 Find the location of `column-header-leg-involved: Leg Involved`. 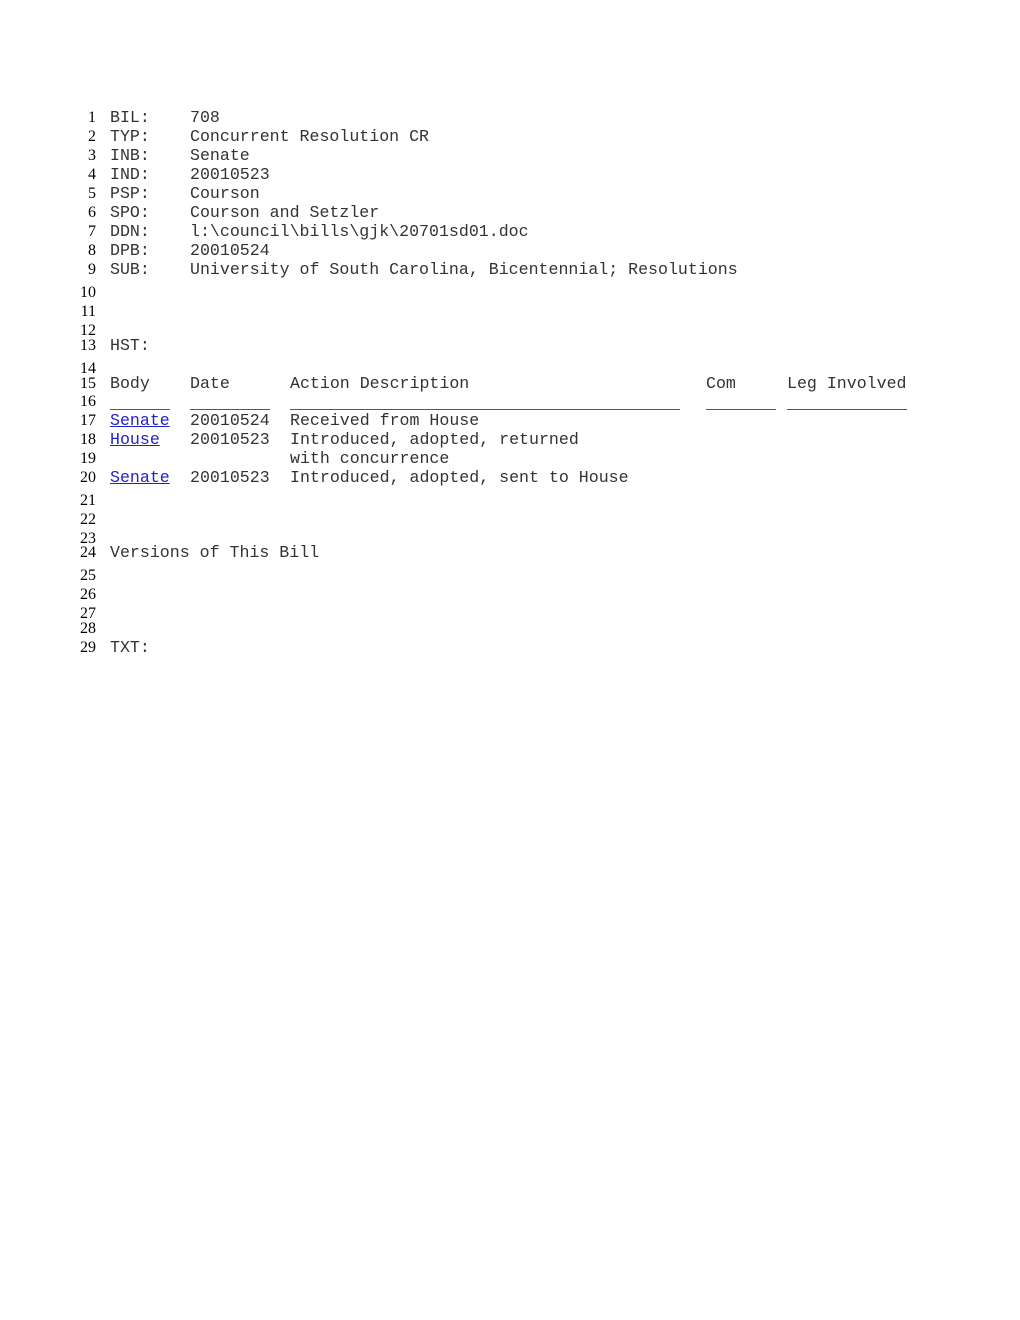

column-header-leg-involved: Leg Involved is located at coordinates (847, 383).